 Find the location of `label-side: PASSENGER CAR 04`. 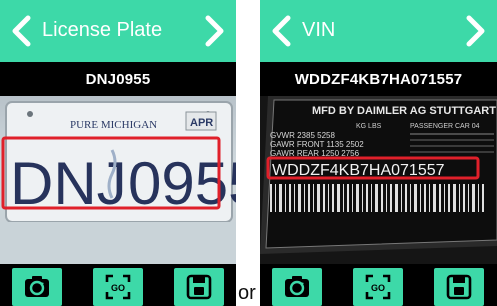

label-side: PASSENGER CAR 04 is located at coordinates (445, 126).